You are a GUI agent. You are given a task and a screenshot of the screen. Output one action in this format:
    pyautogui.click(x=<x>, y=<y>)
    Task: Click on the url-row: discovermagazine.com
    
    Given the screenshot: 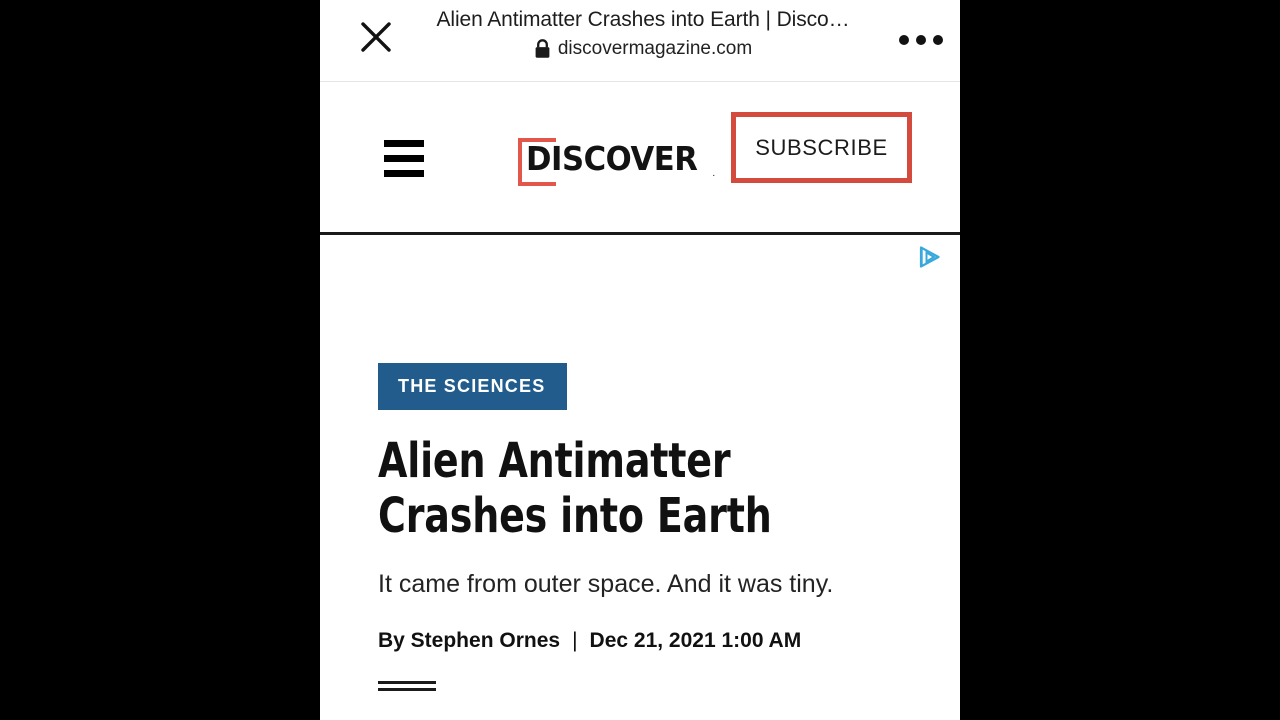 What is the action you would take?
    pyautogui.click(x=643, y=49)
    